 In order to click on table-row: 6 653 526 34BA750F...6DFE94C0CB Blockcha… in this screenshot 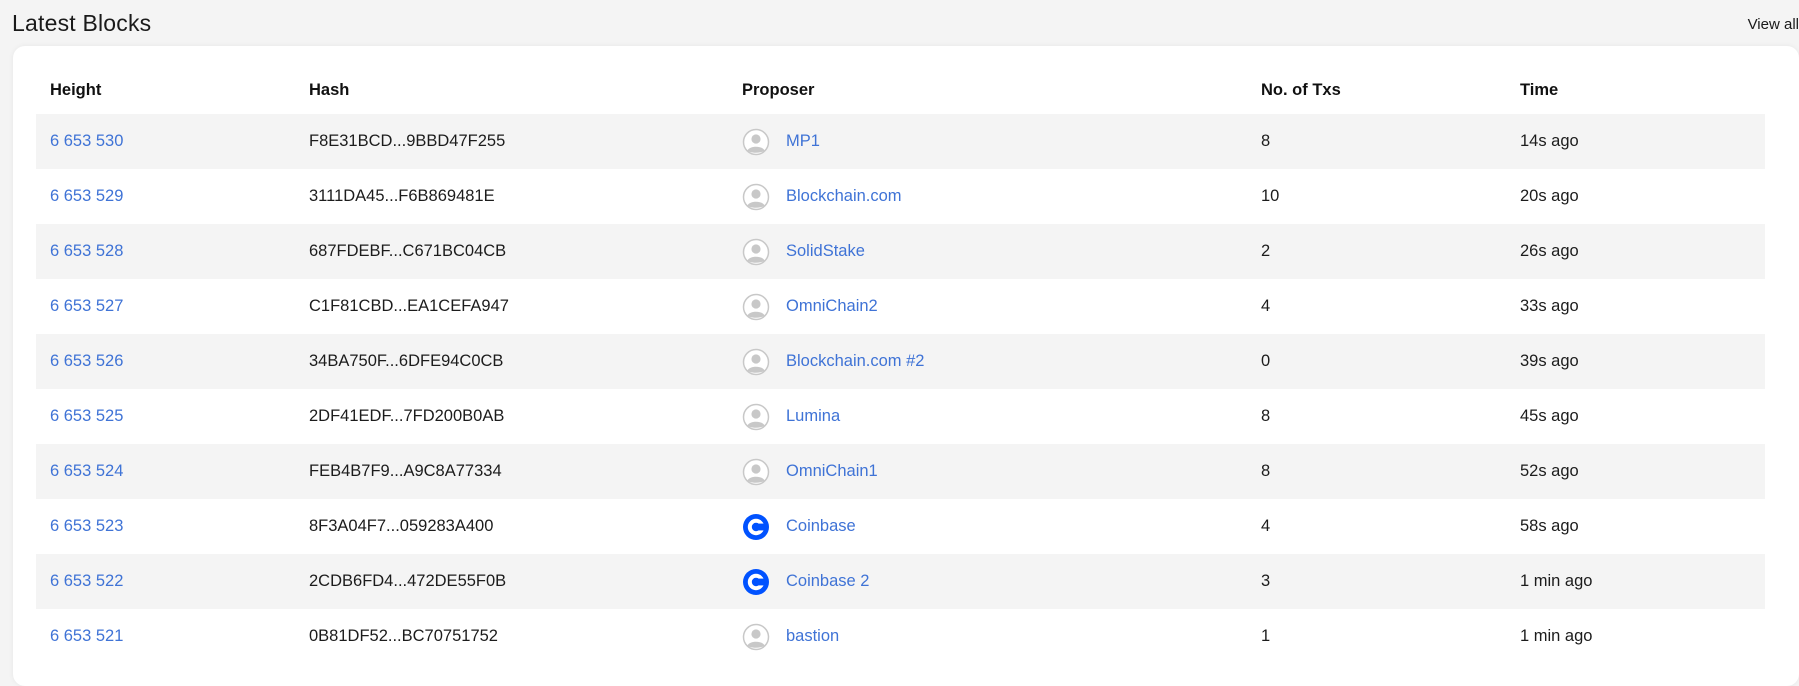, I will do `click(900, 361)`.